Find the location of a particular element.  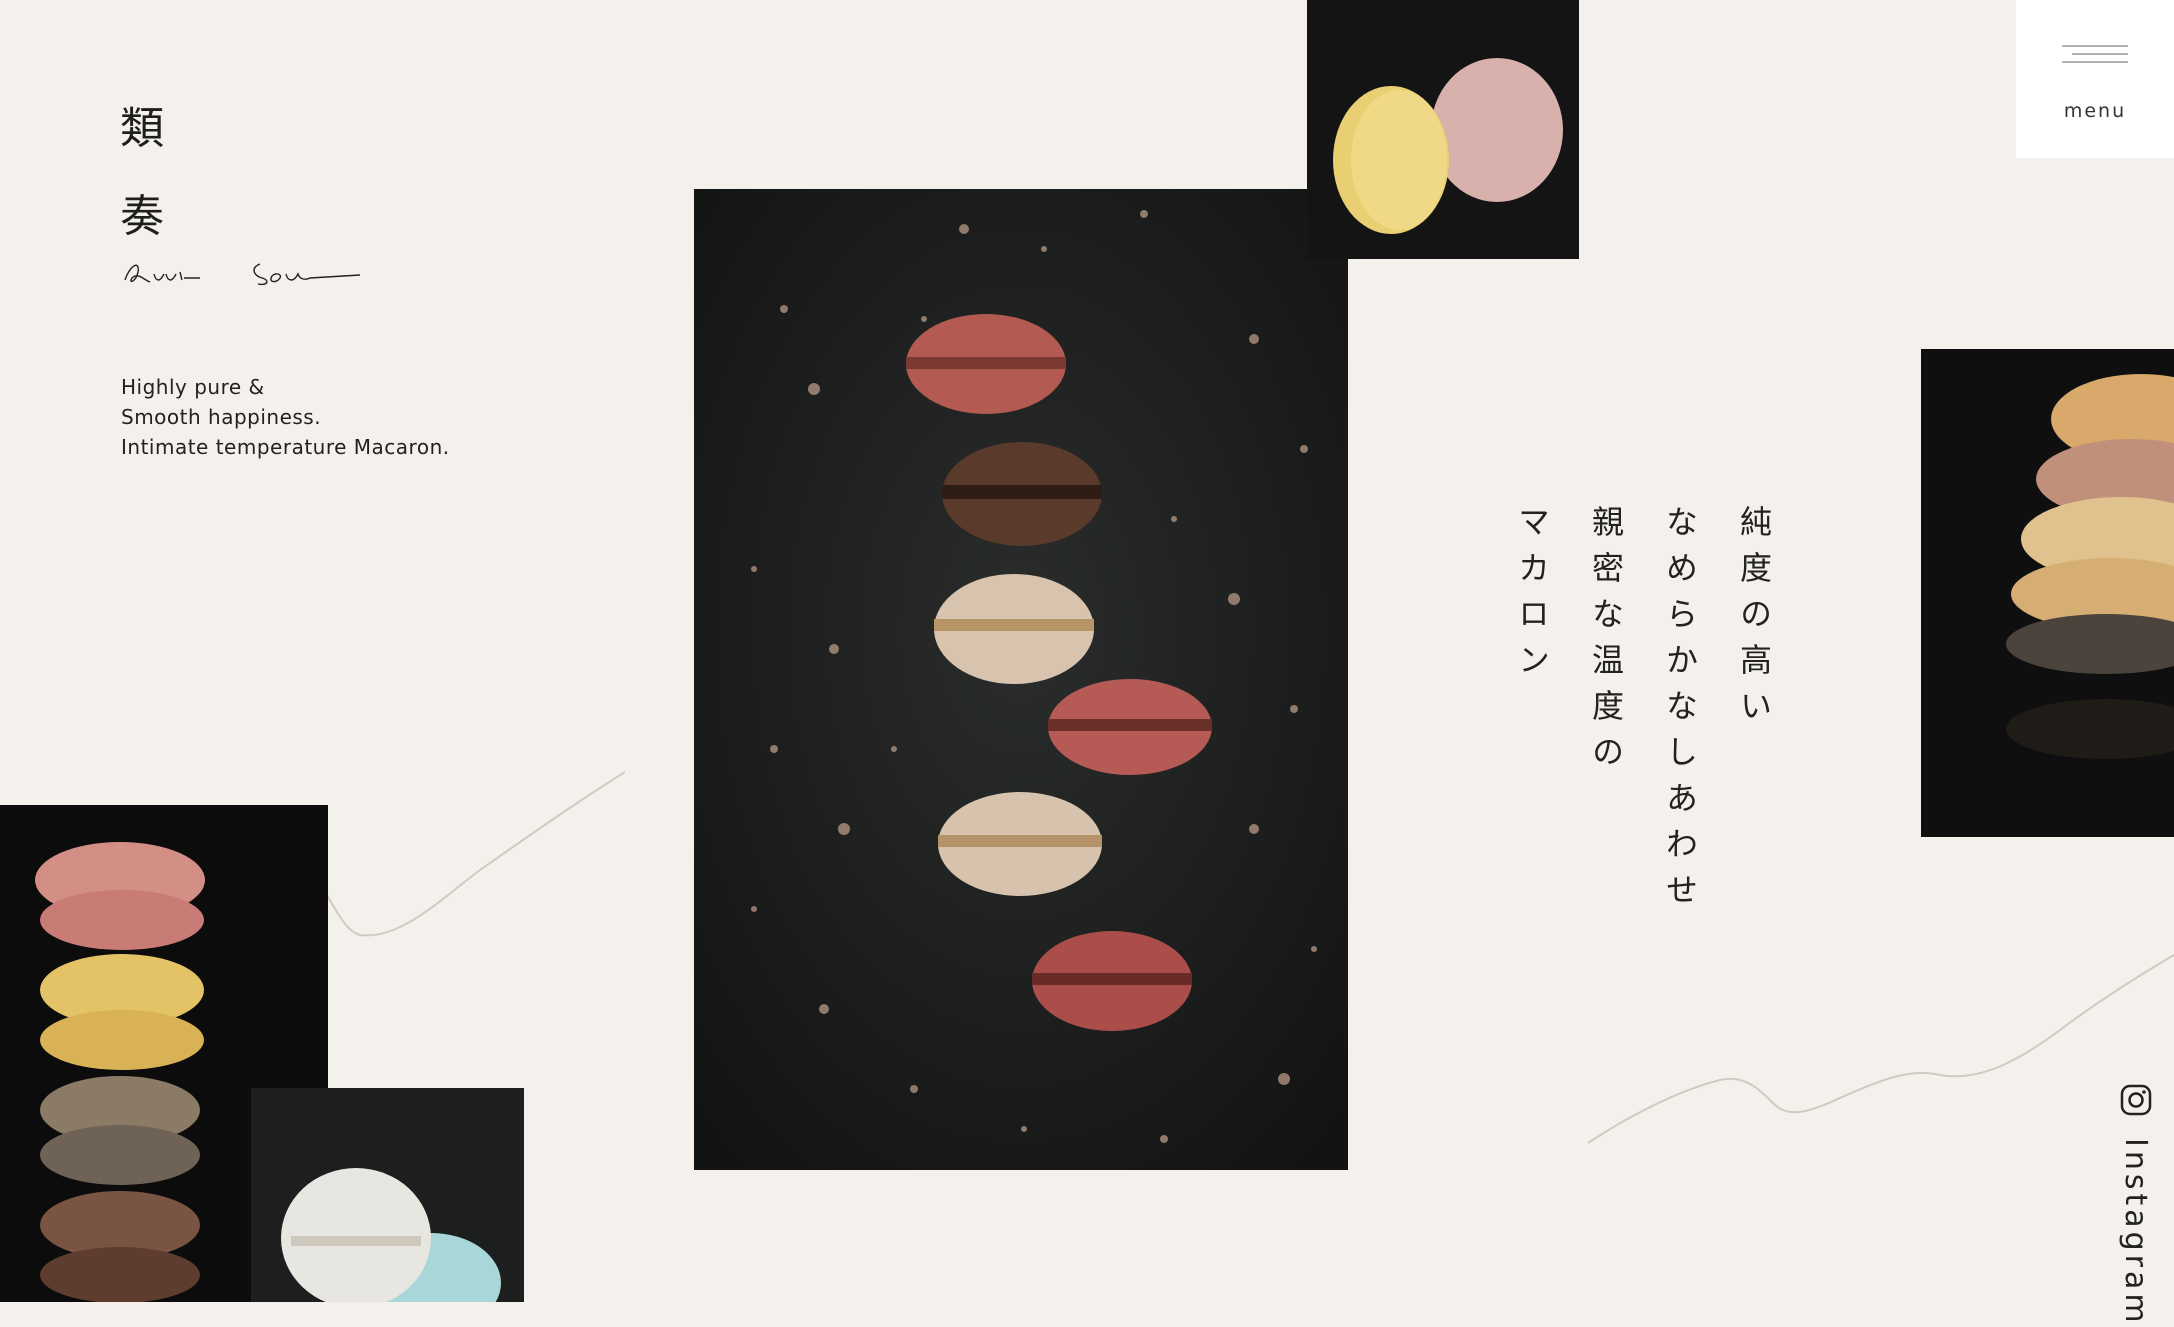

photo-yellow-pink-macarons is located at coordinates (1443, 129).